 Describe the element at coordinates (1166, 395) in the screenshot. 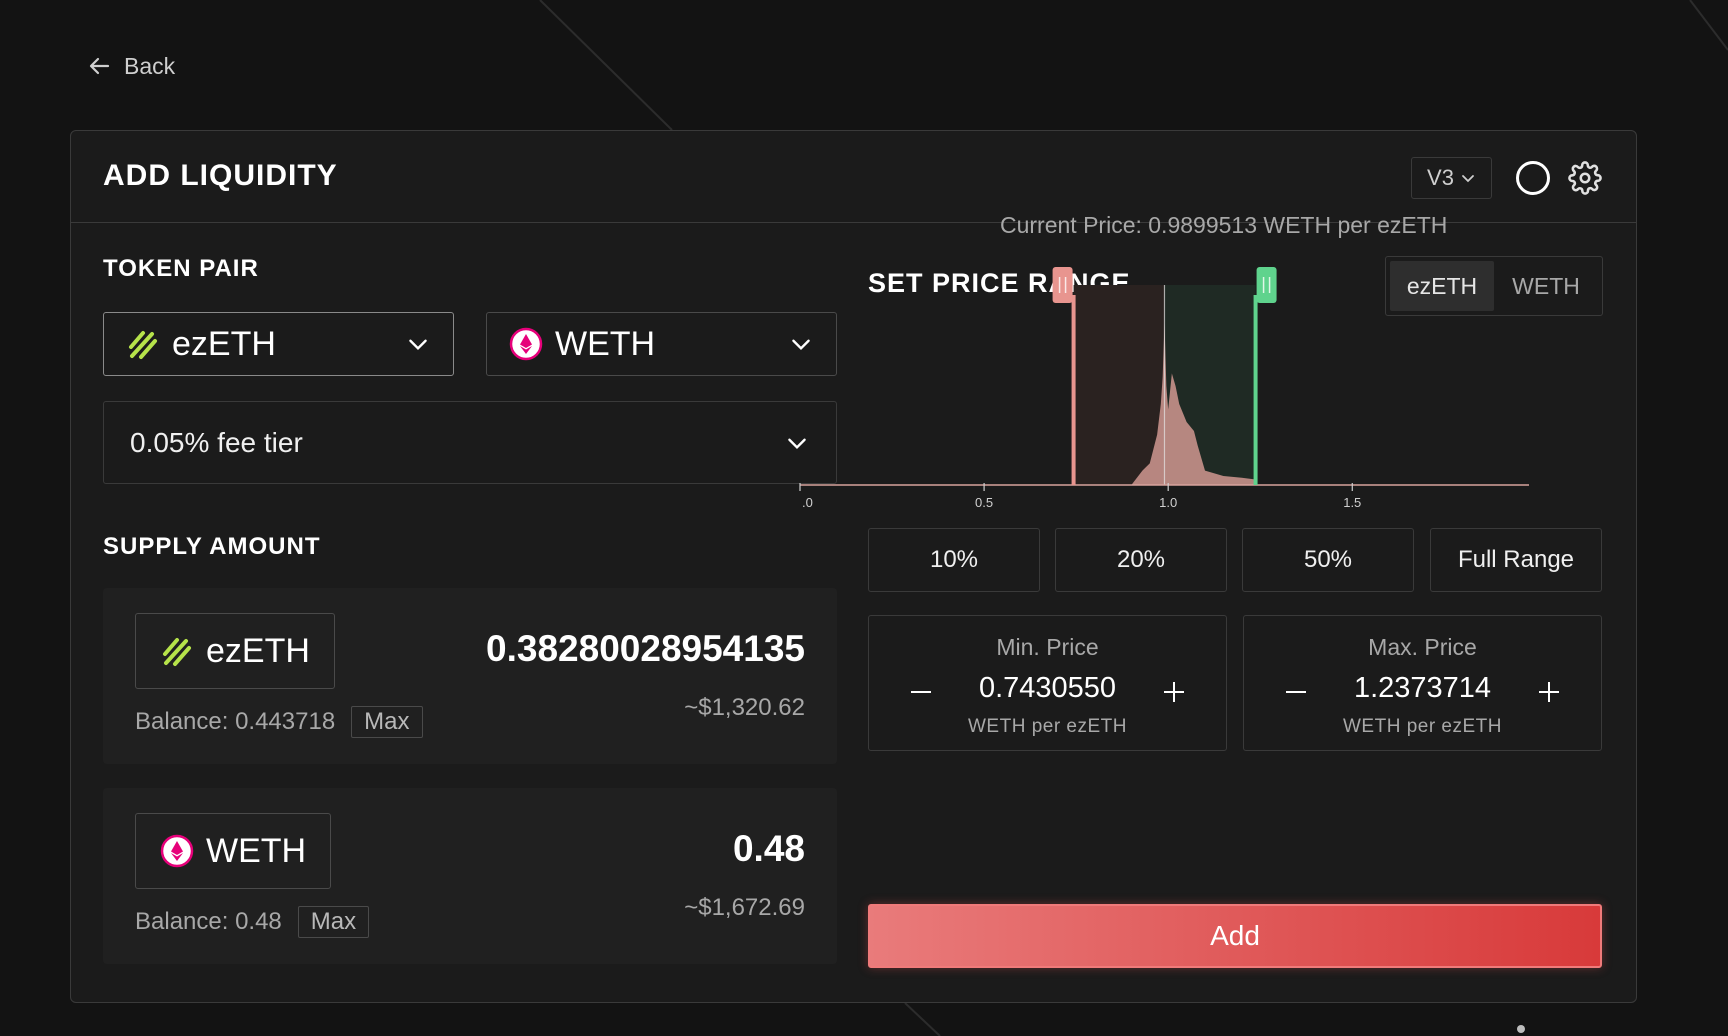

I see `liquidity-chart: .0 0.5 1.0 1.5` at that location.